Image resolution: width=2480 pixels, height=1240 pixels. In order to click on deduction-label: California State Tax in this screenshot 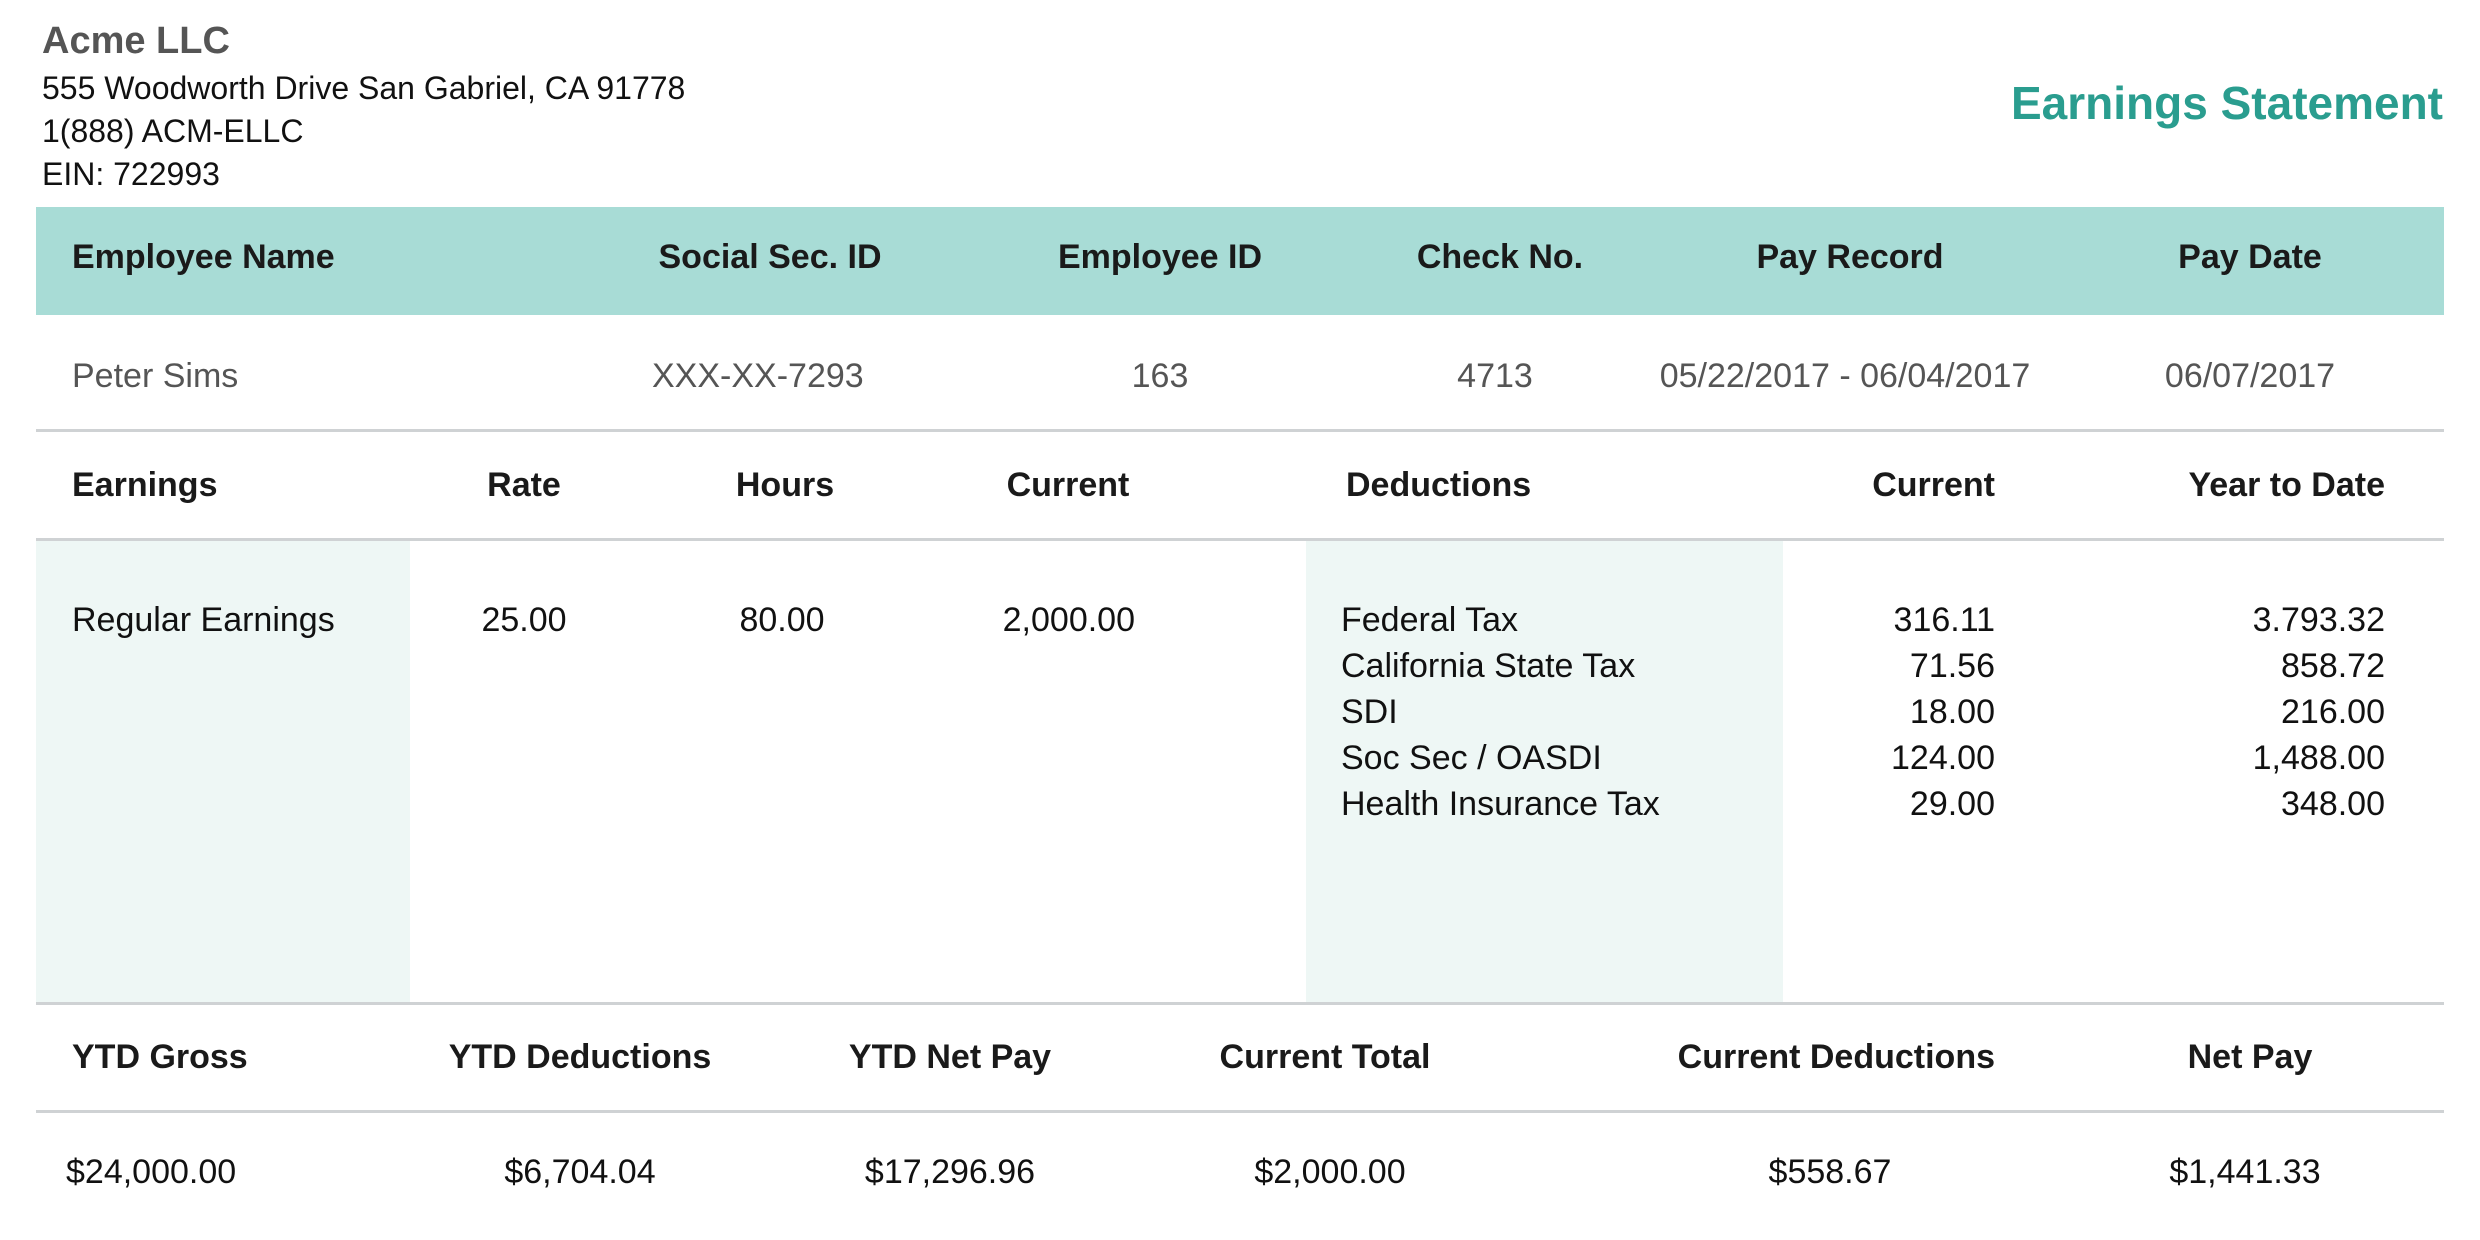, I will do `click(1488, 666)`.